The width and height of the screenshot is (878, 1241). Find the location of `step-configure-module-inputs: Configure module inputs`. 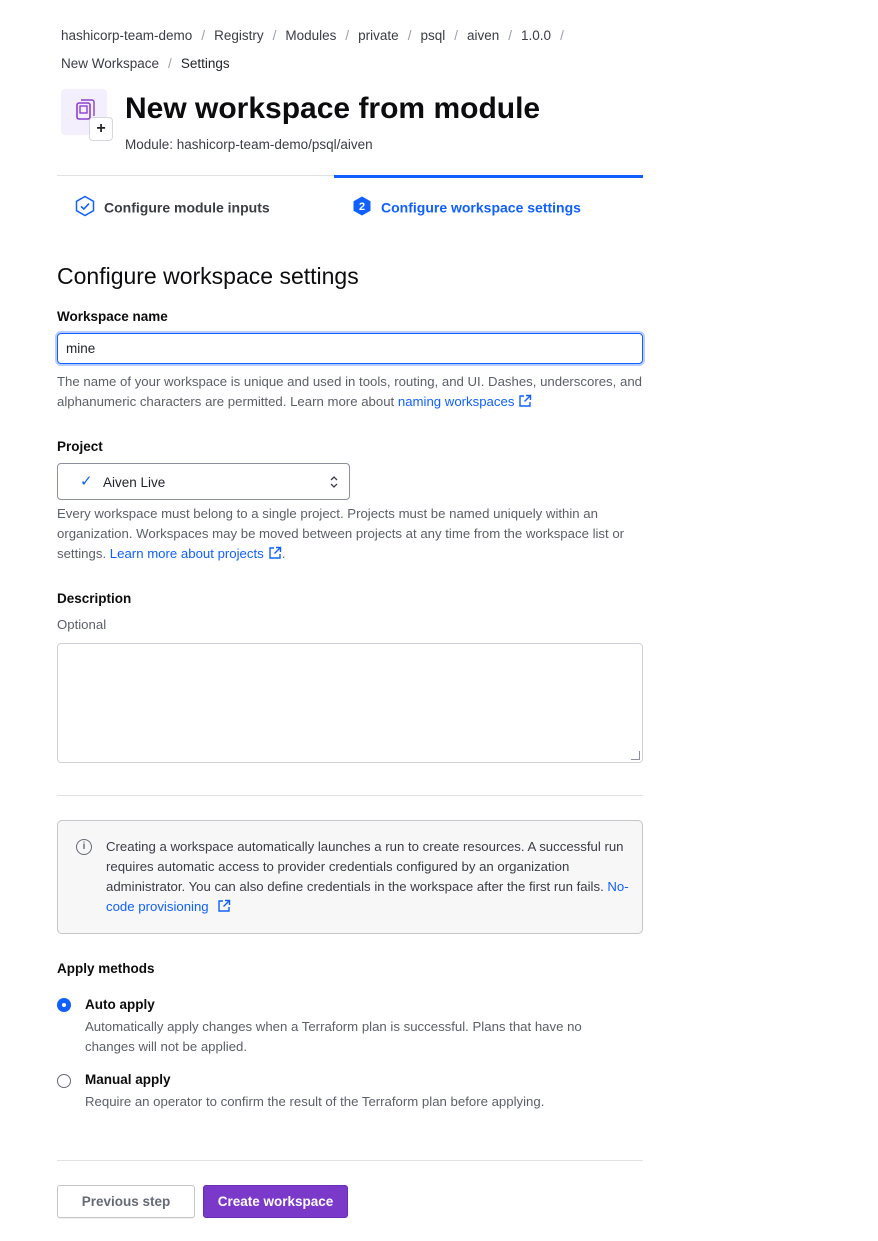

step-configure-module-inputs: Configure module inputs is located at coordinates (172, 209).